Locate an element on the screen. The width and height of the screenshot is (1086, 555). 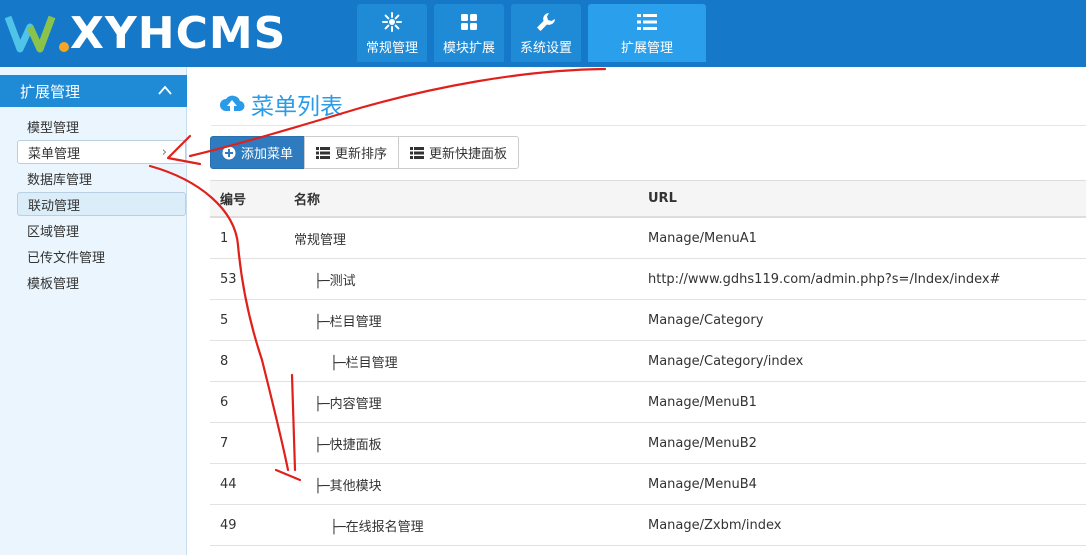
nav-item-label: 常规管理 is located at coordinates (391, 48).